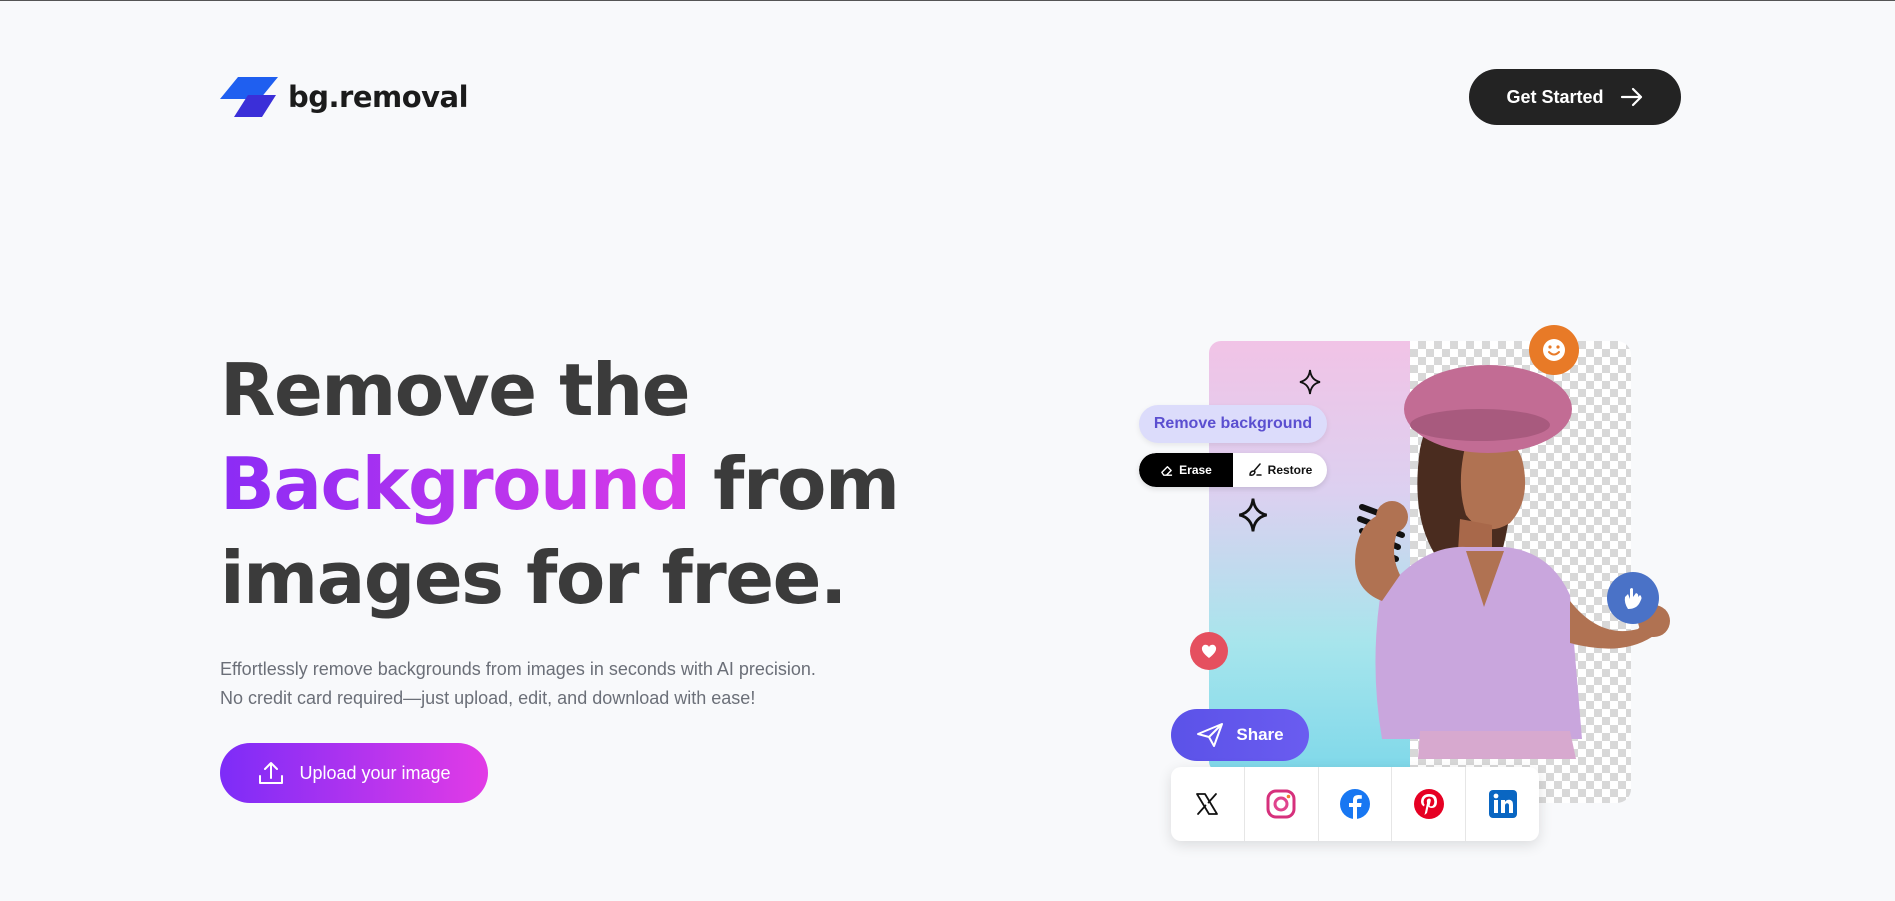 This screenshot has width=1895, height=901. I want to click on smile-icon, so click(1554, 350).